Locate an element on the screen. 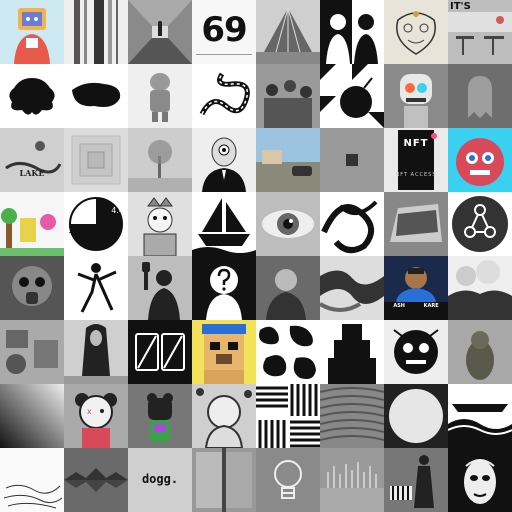 The image size is (512, 512). long-hair-figure-image is located at coordinates (96, 352).